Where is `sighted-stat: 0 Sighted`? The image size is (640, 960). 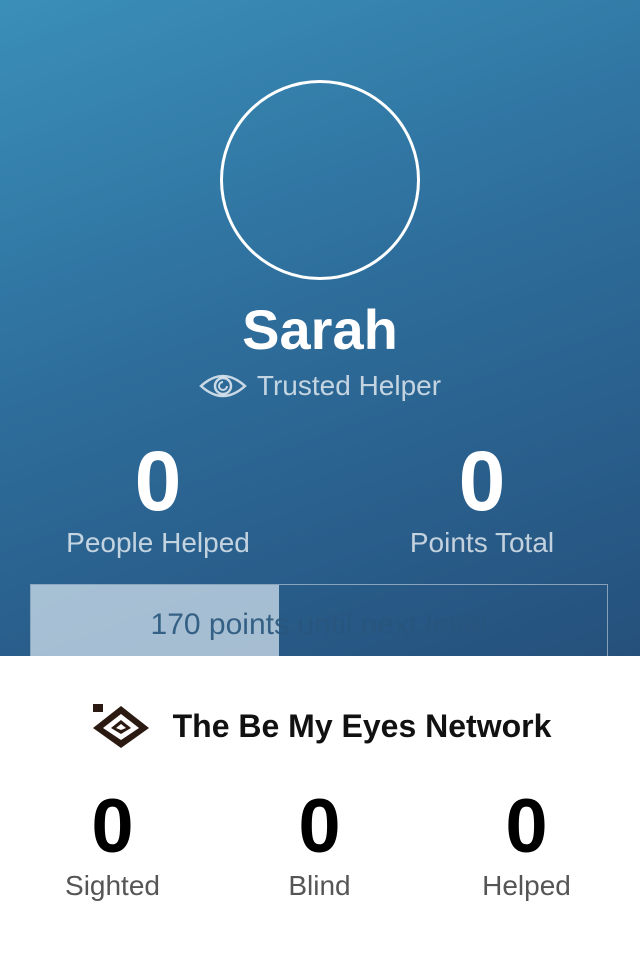 sighted-stat: 0 Sighted is located at coordinates (112, 843).